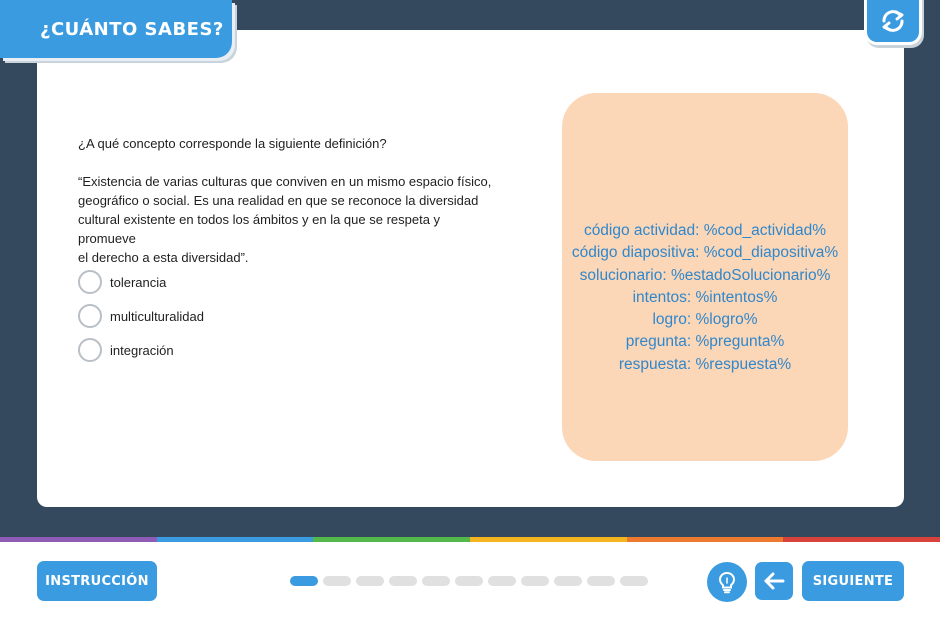 This screenshot has height=620, width=940. What do you see at coordinates (157, 316) in the screenshot?
I see `option-label: multiculturalidad` at bounding box center [157, 316].